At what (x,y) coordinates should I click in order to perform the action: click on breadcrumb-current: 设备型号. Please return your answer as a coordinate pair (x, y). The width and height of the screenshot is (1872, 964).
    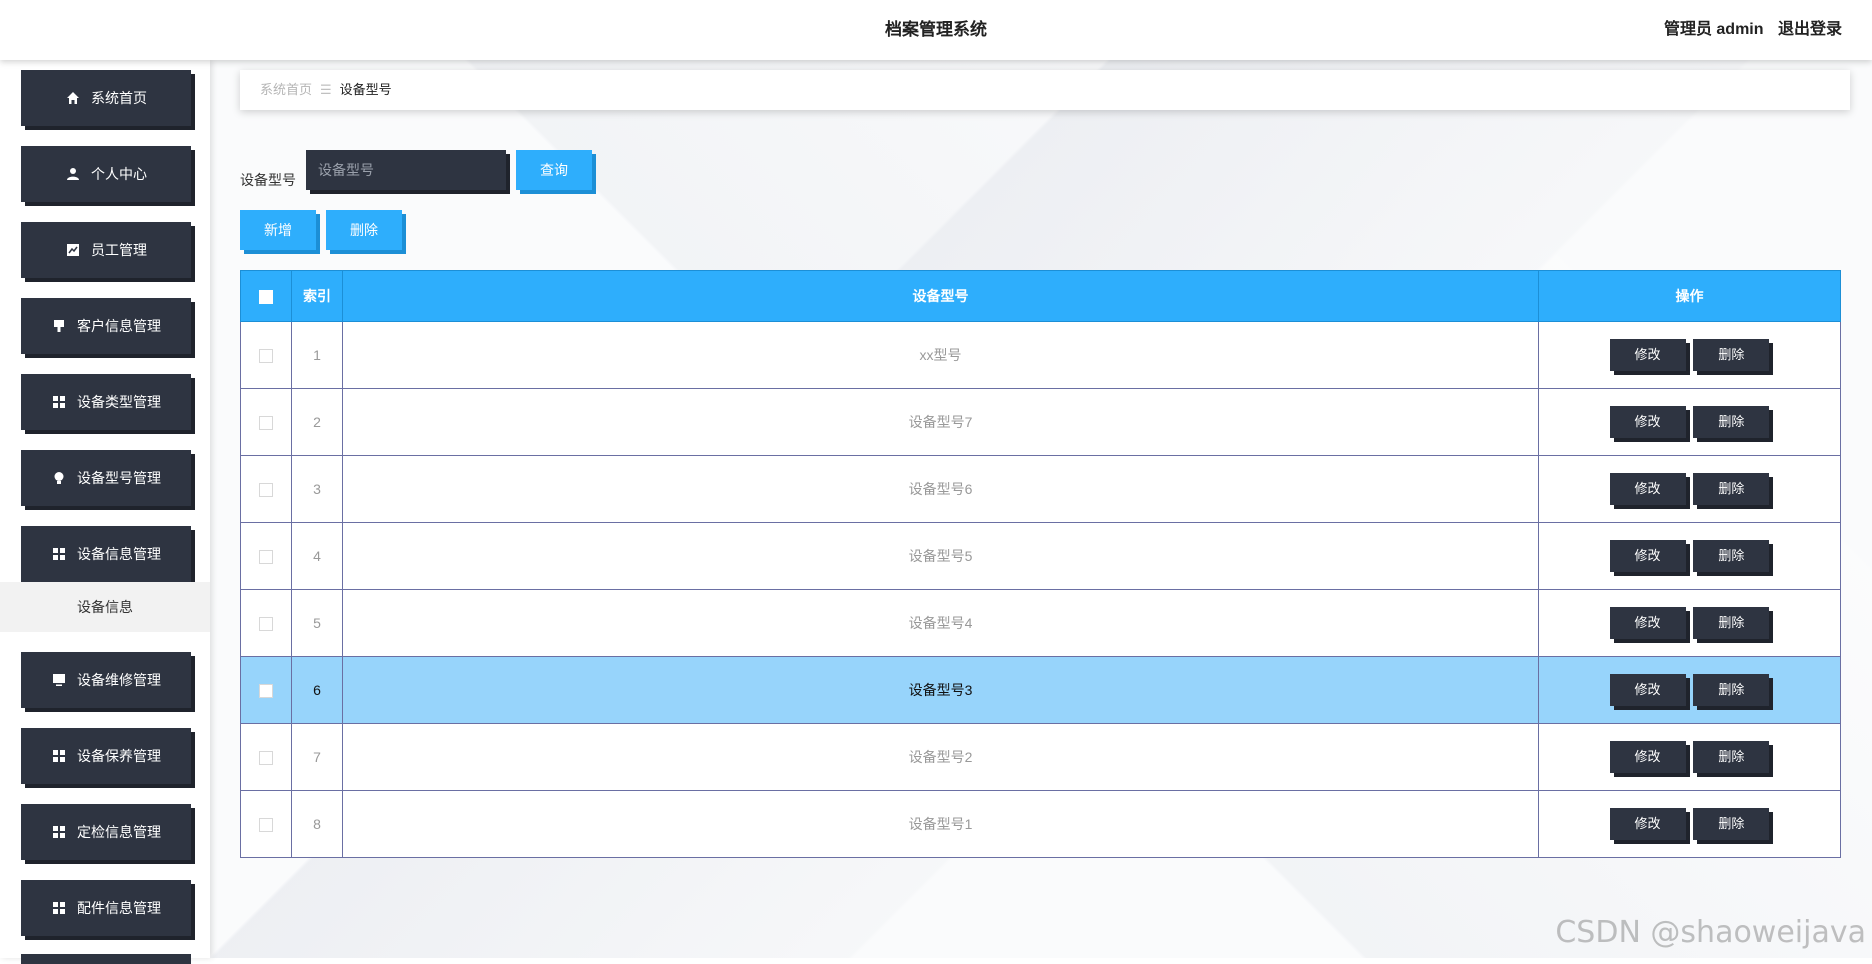
    Looking at the image, I should click on (365, 89).